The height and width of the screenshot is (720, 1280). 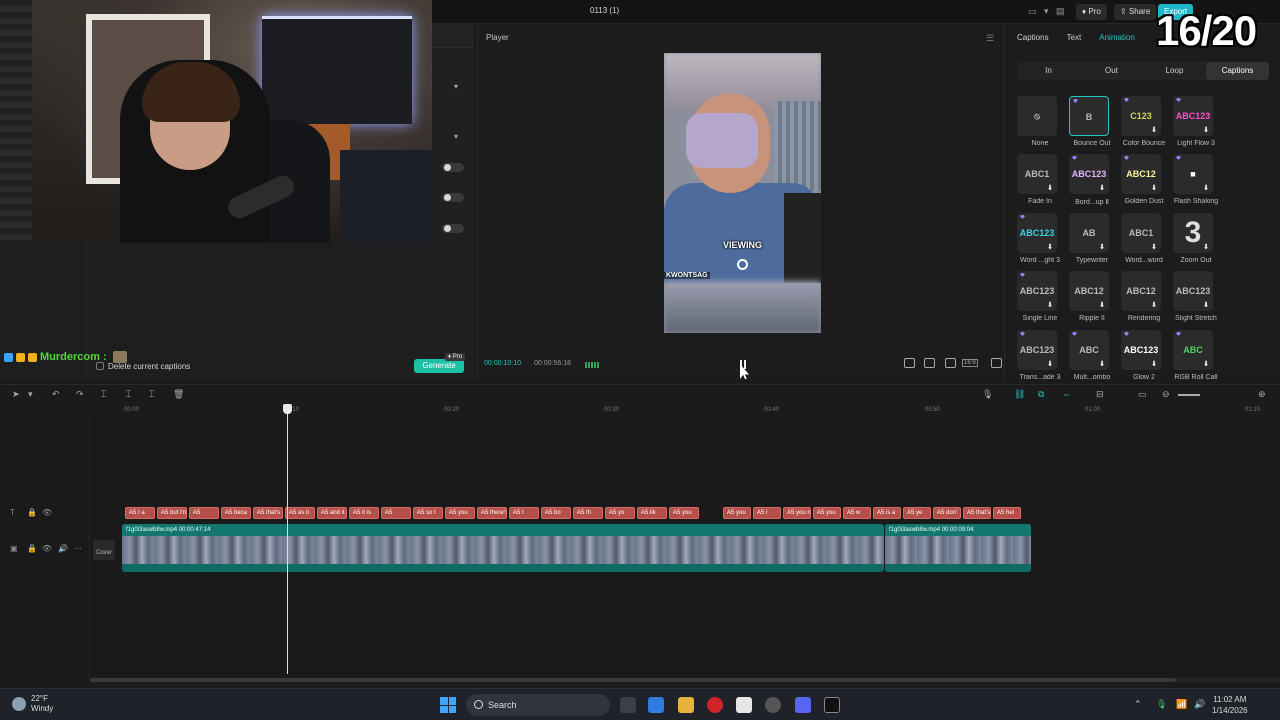 I want to click on tab-text: Text, so click(x=1074, y=39).